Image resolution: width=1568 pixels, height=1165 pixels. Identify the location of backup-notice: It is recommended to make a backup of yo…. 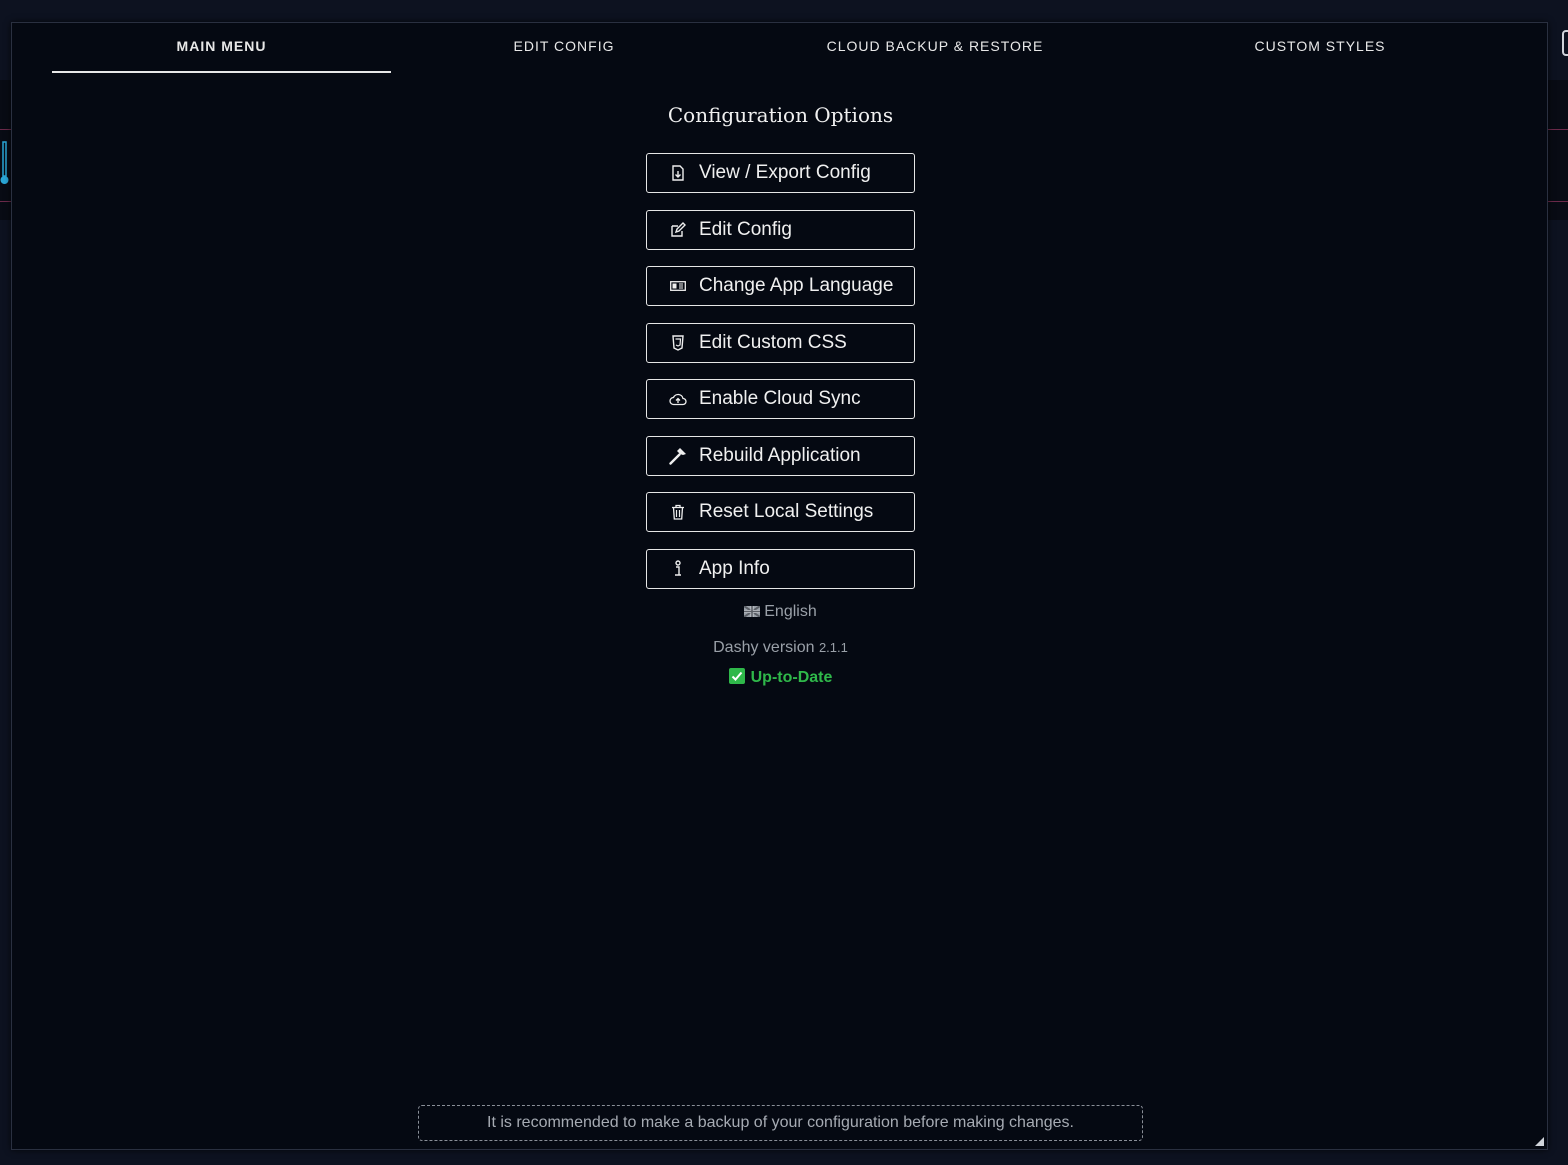
(780, 1123).